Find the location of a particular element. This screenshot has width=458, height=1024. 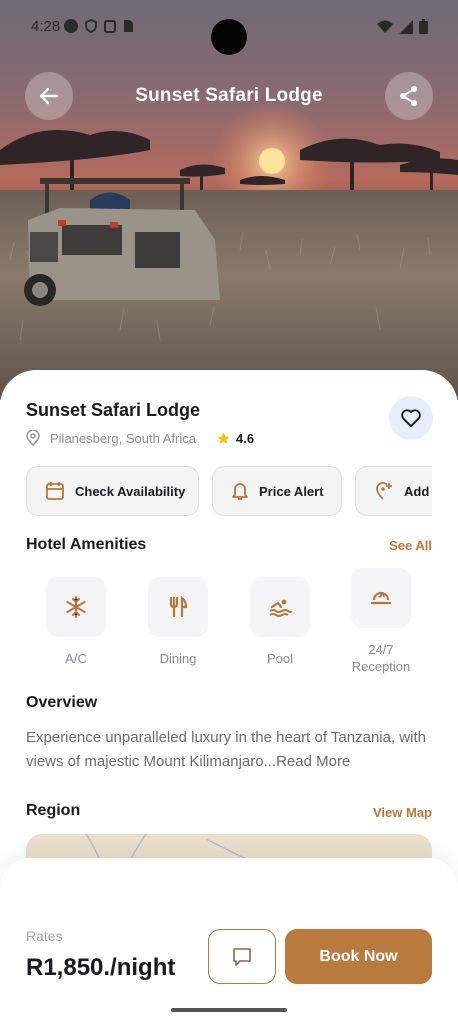

amenity-label: Dining is located at coordinates (178, 658).